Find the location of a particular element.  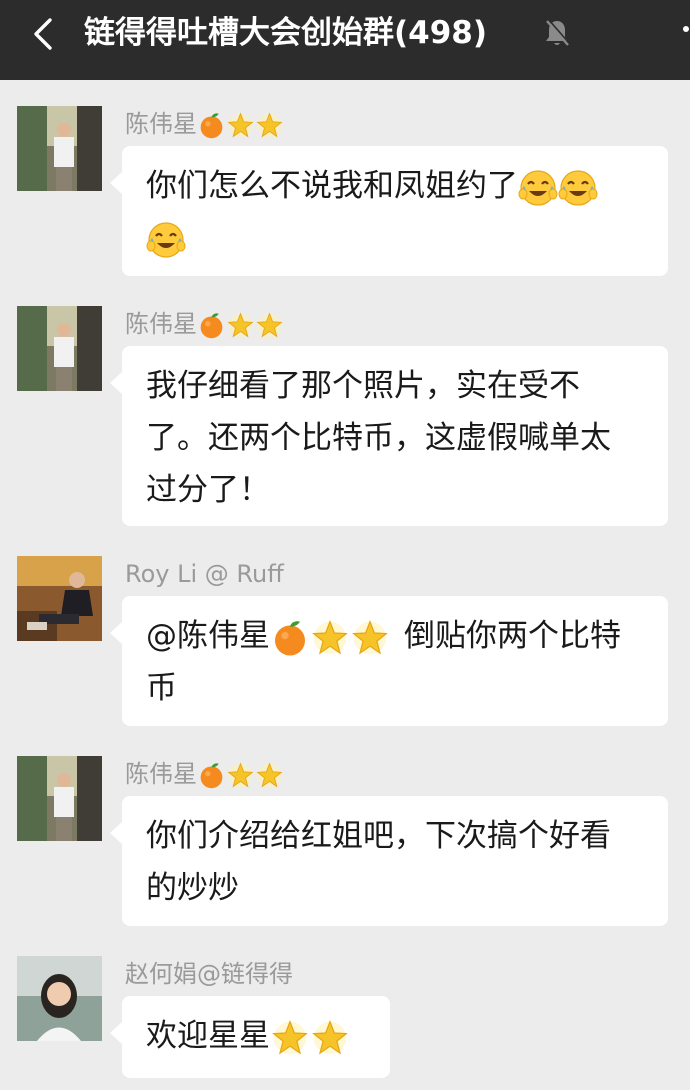

message-text: 倒贴你两个比特 is located at coordinates (512, 636).